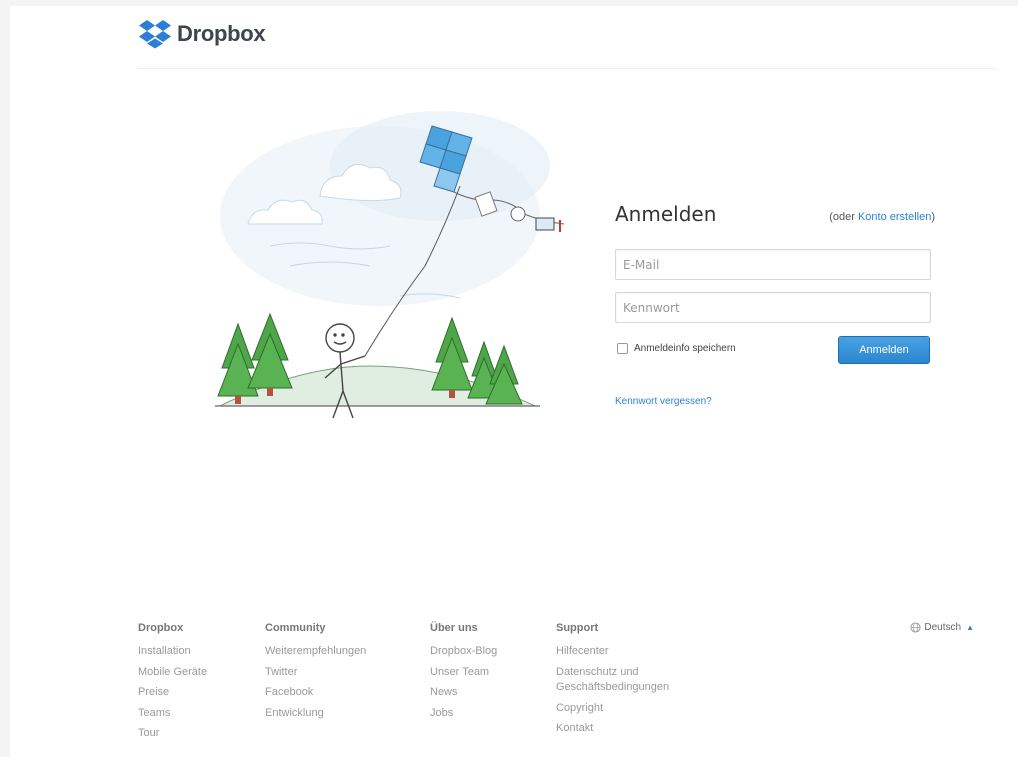 The image size is (1018, 757). What do you see at coordinates (463, 713) in the screenshot?
I see `footer-link: Jobs` at bounding box center [463, 713].